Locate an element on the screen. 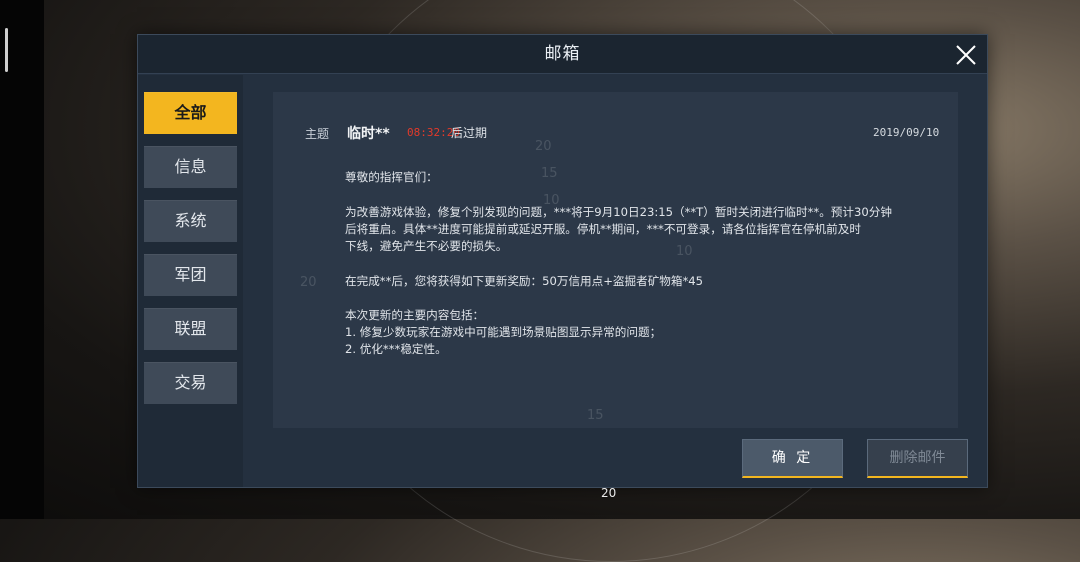  mail-list-item: 1. 修复少数玩家在游戏中可能遇到场景贴图显示异常的问题； is located at coordinates (503, 332).